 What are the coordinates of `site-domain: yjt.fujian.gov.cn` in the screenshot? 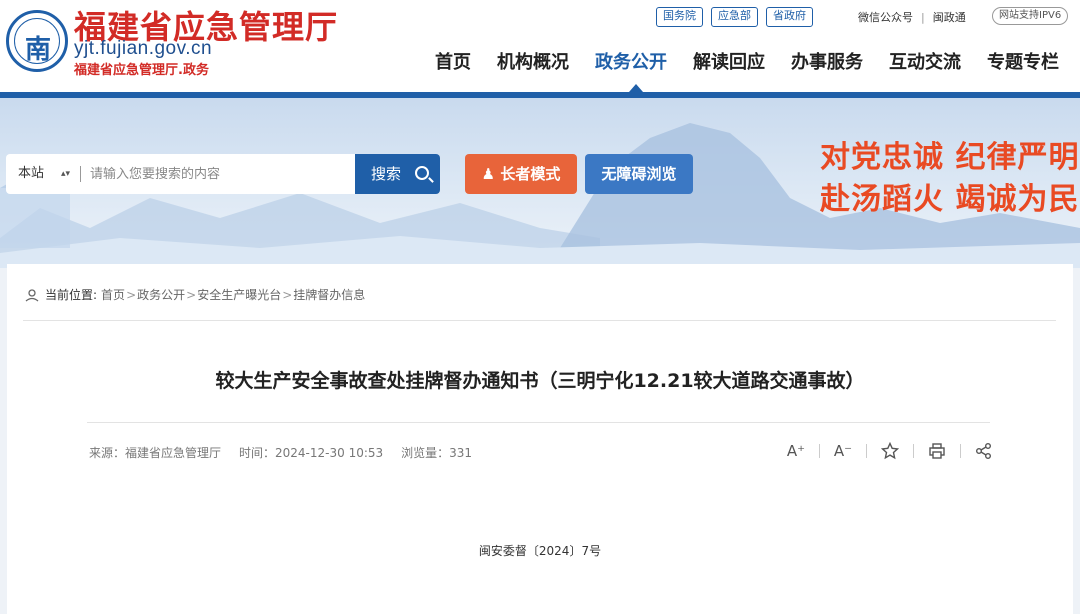 It's located at (143, 48).